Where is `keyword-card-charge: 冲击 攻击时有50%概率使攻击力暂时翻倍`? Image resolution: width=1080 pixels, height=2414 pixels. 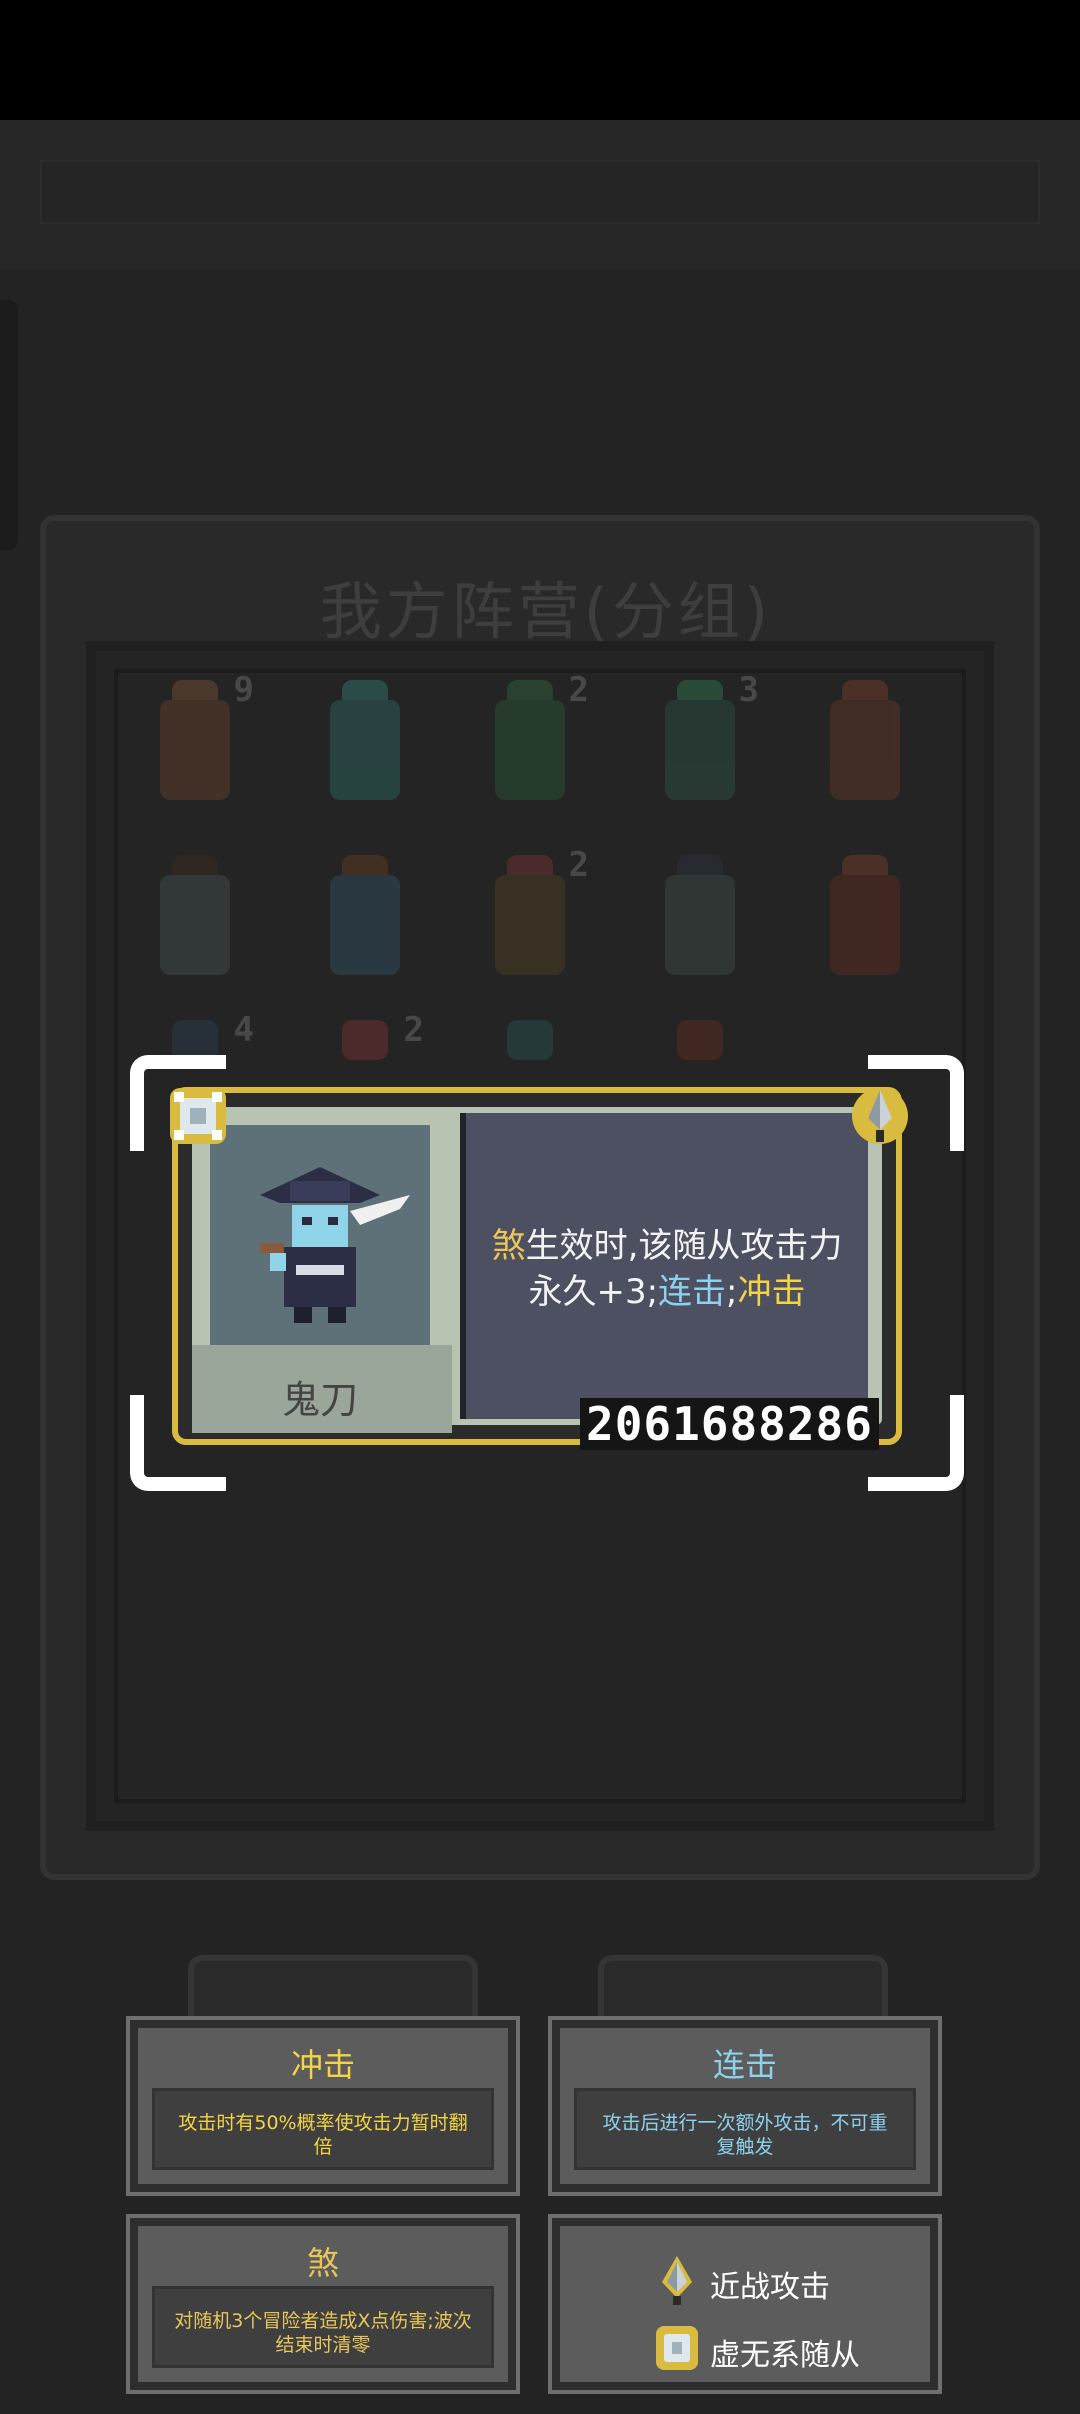 keyword-card-charge: 冲击 攻击时有50%概率使攻击力暂时翻倍 is located at coordinates (323, 2106).